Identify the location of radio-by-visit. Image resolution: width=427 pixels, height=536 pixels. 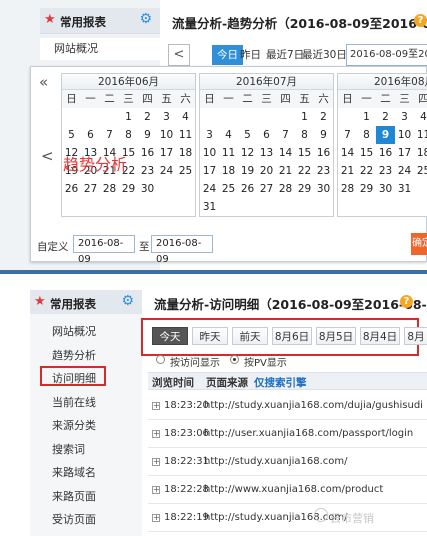
(160, 359).